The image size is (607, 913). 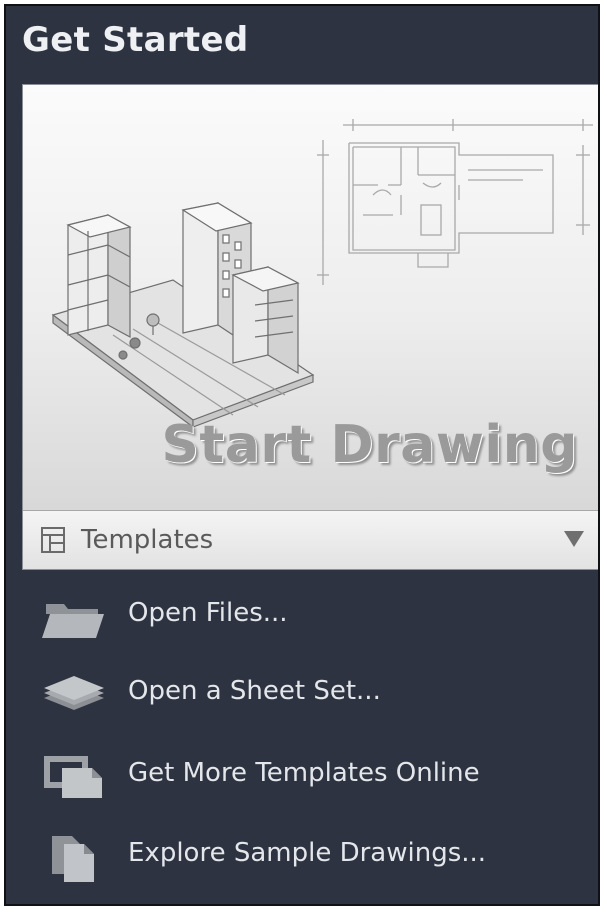 What do you see at coordinates (147, 540) in the screenshot?
I see `templates-label: Templates` at bounding box center [147, 540].